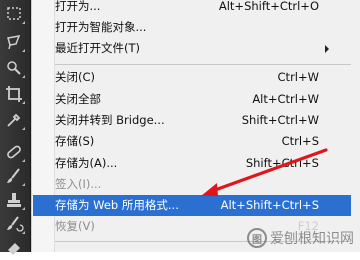 The image size is (360, 260). Describe the element at coordinates (14, 94) in the screenshot. I see `crop-tool-icon` at that location.